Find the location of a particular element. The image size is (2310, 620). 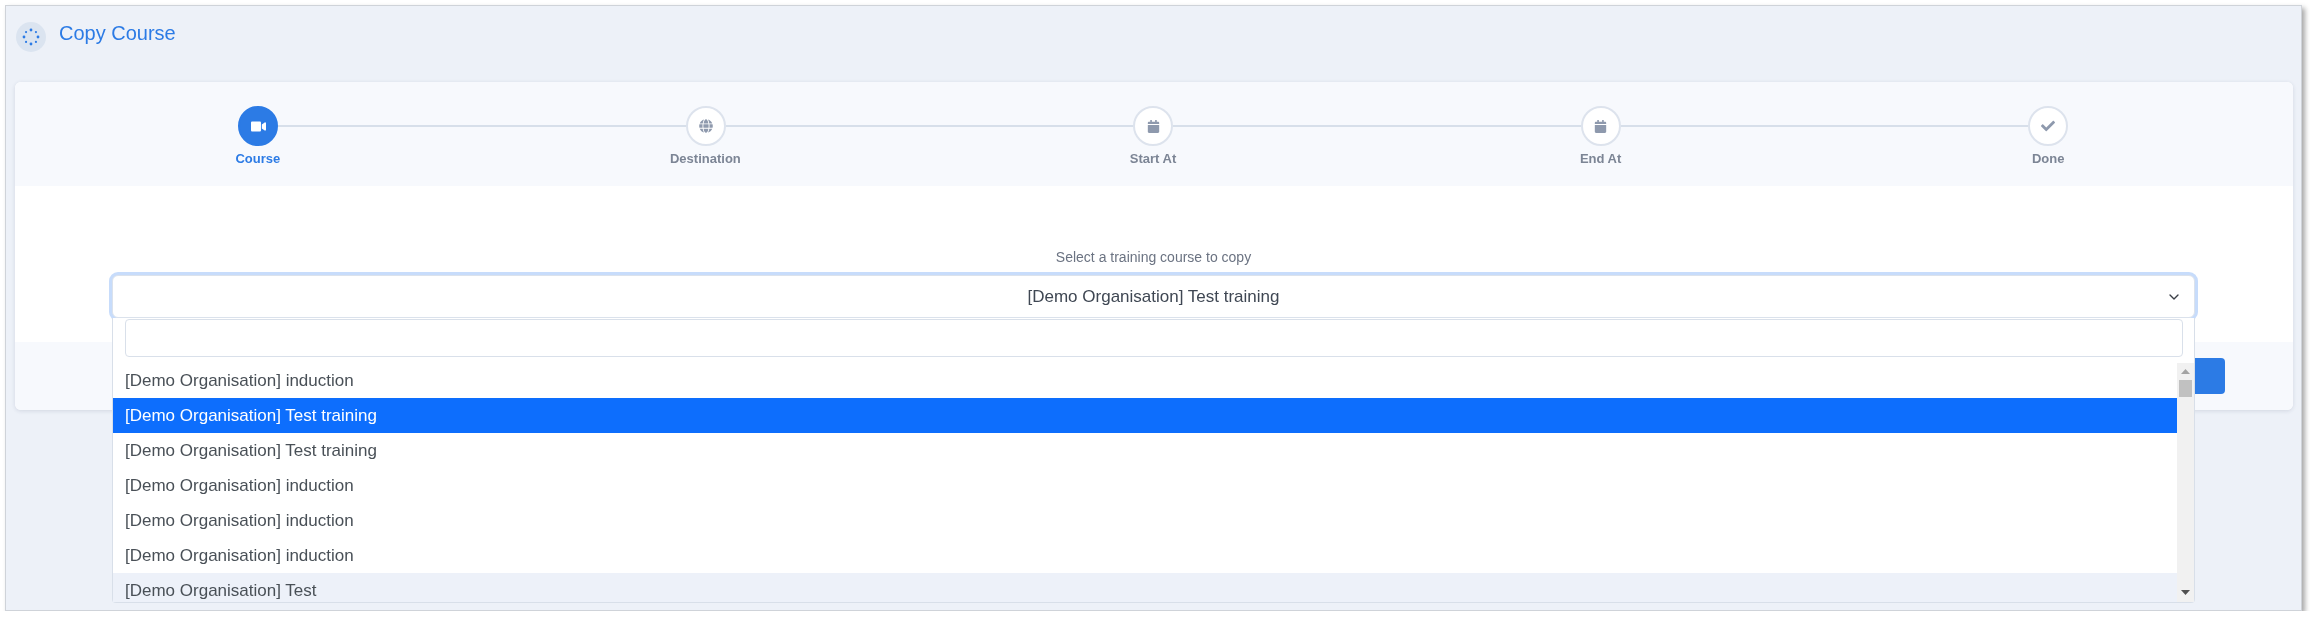

checkmark-icon is located at coordinates (2048, 126).